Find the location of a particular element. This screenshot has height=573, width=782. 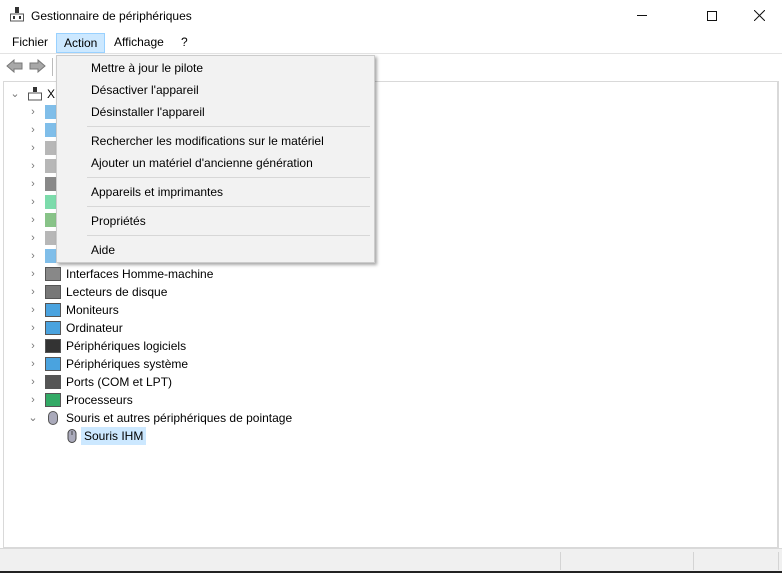

minimize-icon is located at coordinates (642, 15).